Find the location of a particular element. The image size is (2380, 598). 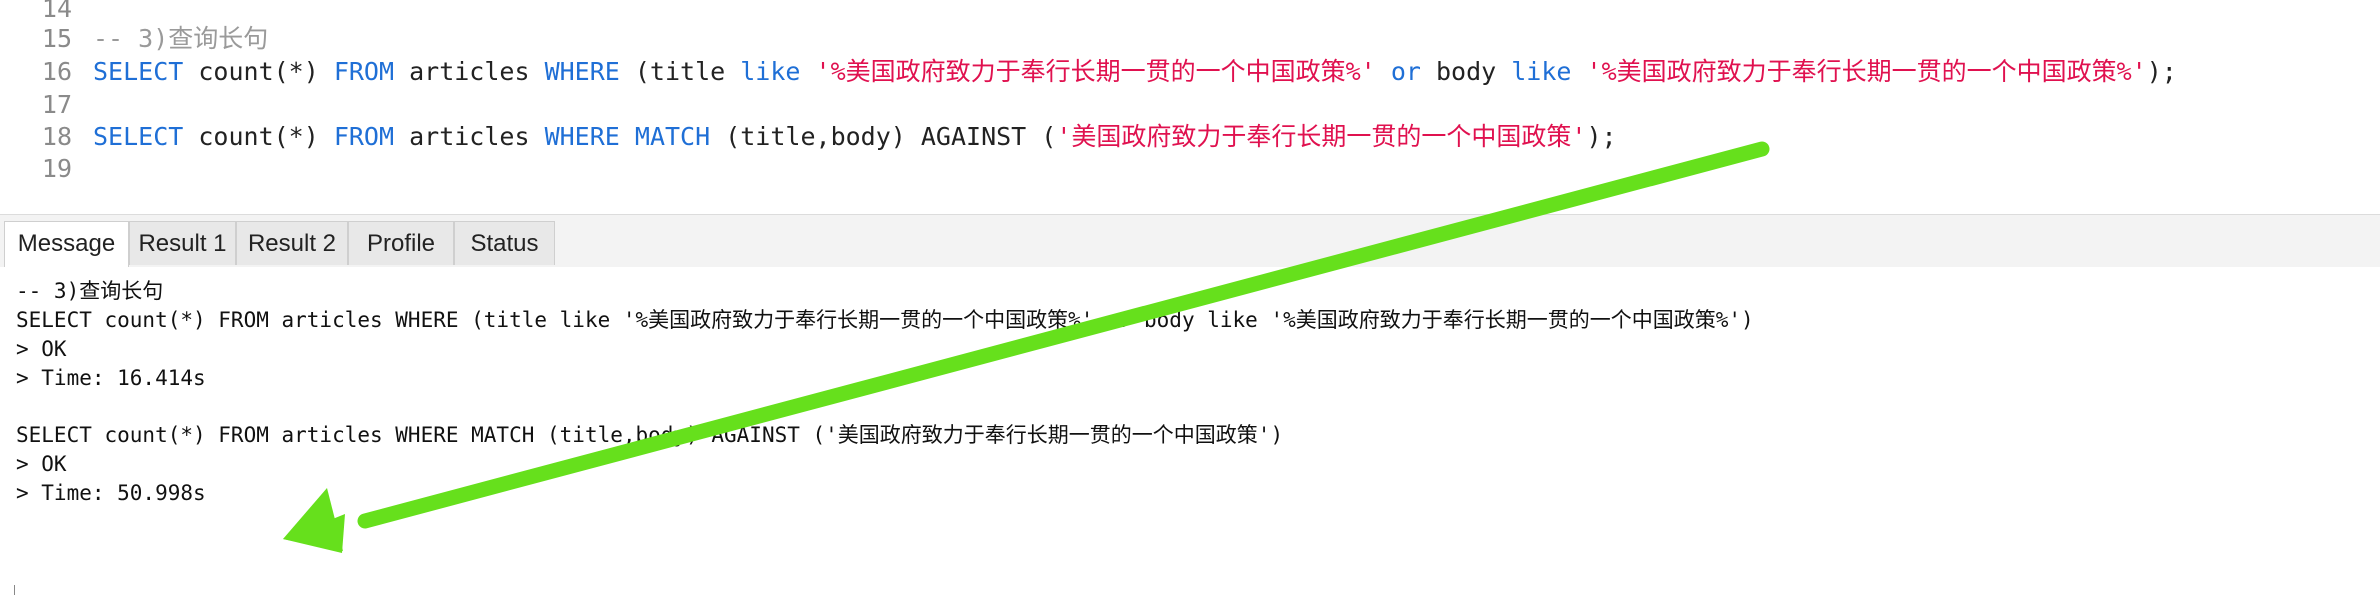

line-number: 18 is located at coordinates (56, 136).